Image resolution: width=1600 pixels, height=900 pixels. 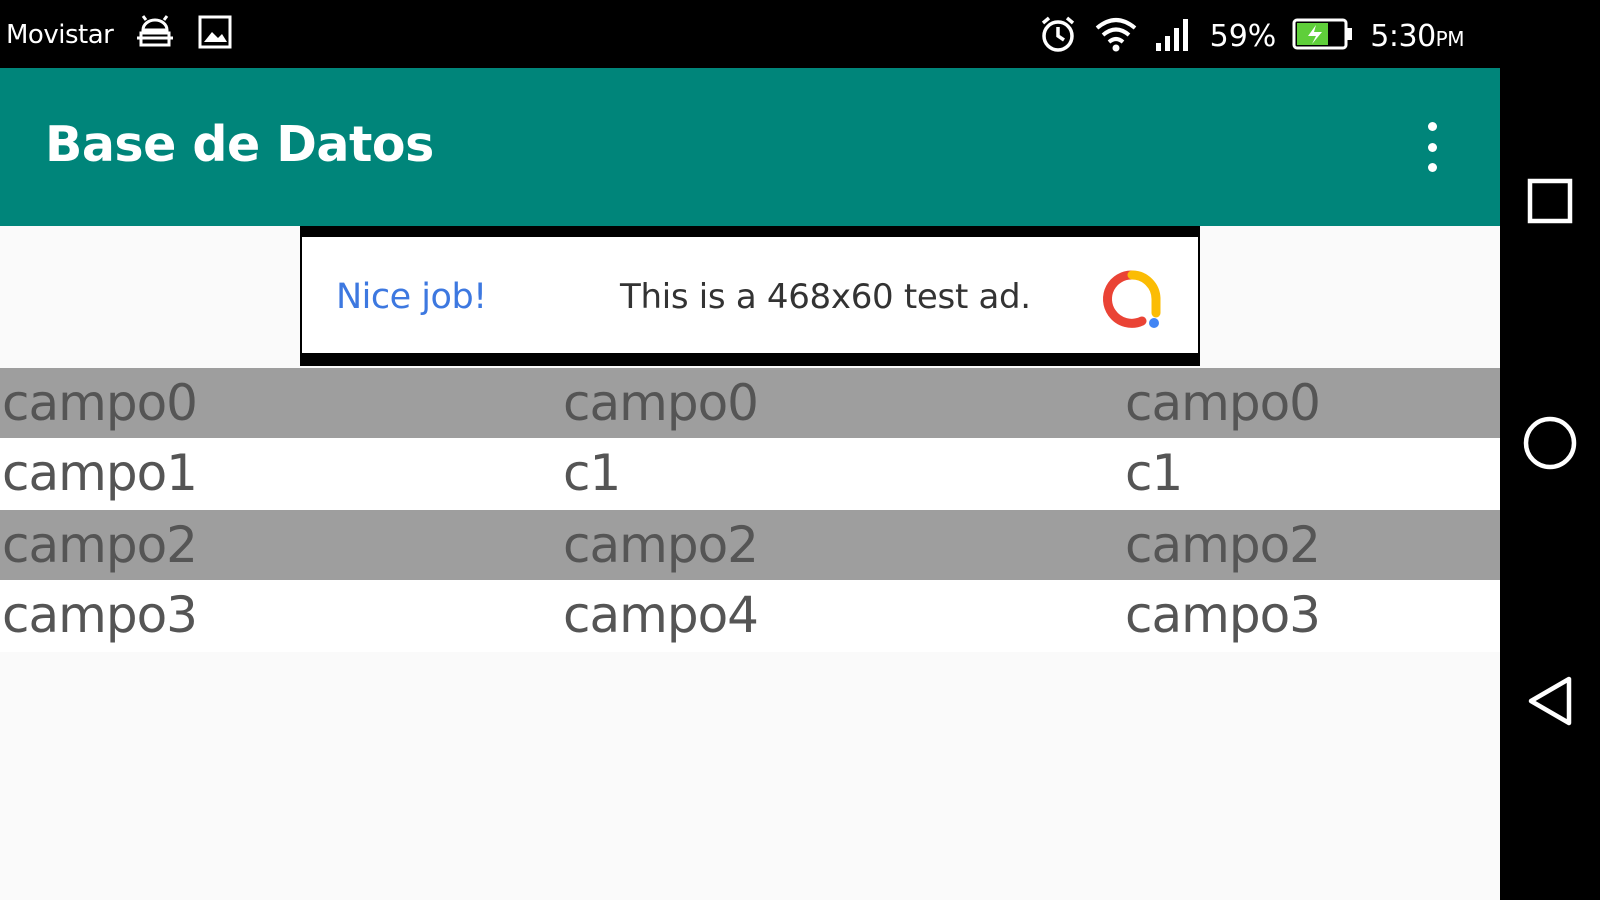 I want to click on battery-charging-icon, so click(x=1323, y=36).